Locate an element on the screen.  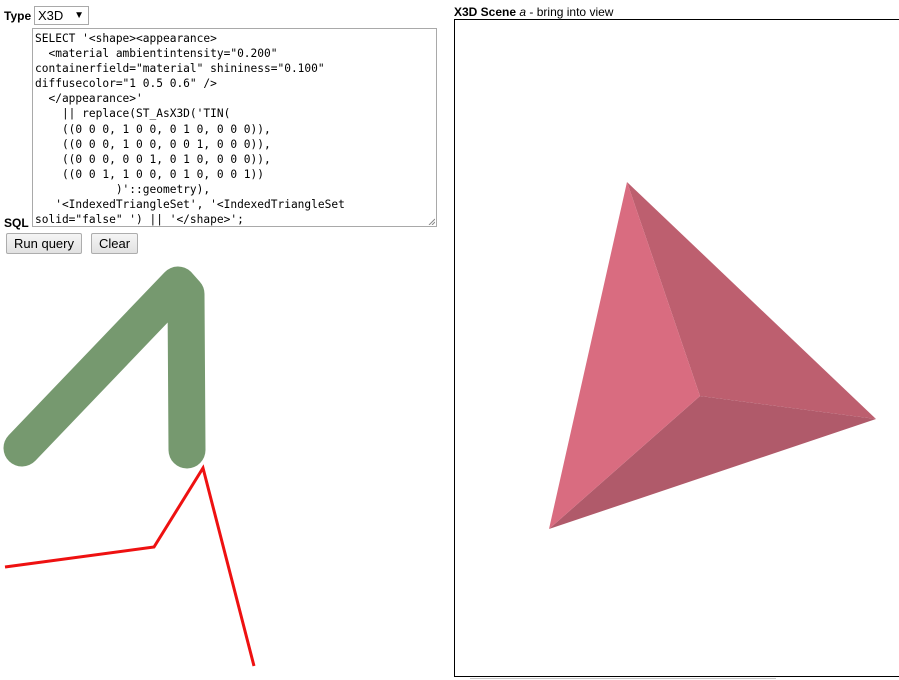
type-label: Type is located at coordinates (18, 16).